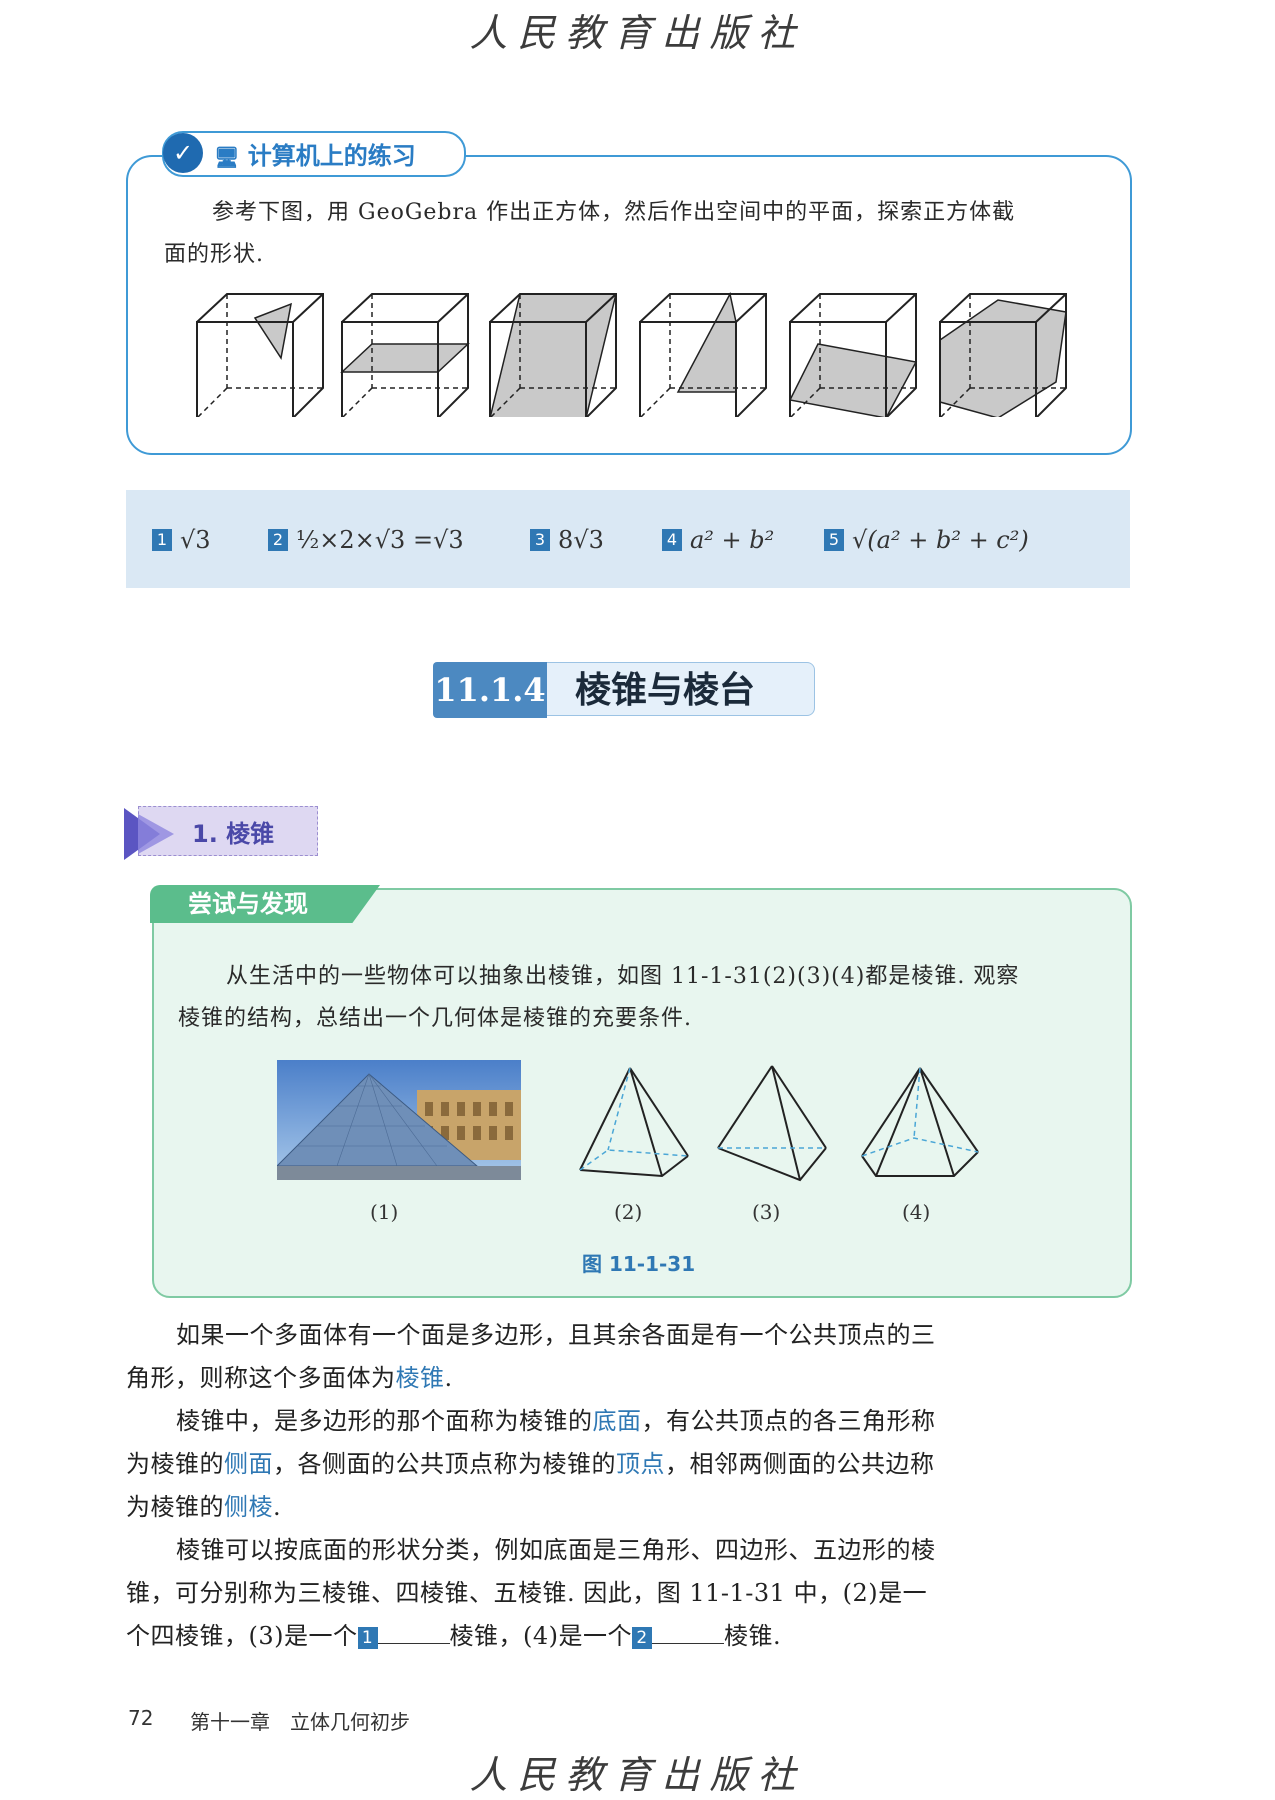 This screenshot has width=1275, height=1800. Describe the element at coordinates (556, 1421) in the screenshot. I see `base-definition-line: 棱锥中，是多边形的那个面称为棱锥的底面，有公共顶点的各三角形称` at that location.